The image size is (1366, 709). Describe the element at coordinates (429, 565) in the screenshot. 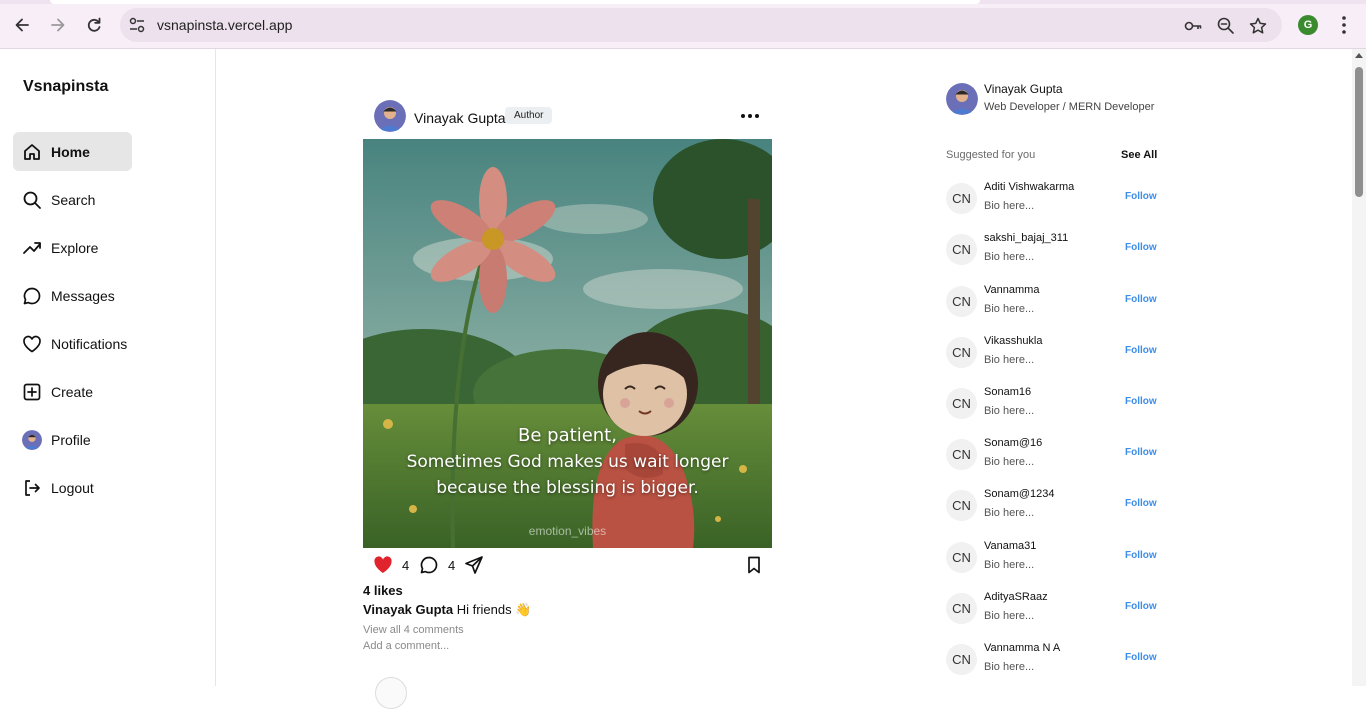

I see `comment-icon` at that location.